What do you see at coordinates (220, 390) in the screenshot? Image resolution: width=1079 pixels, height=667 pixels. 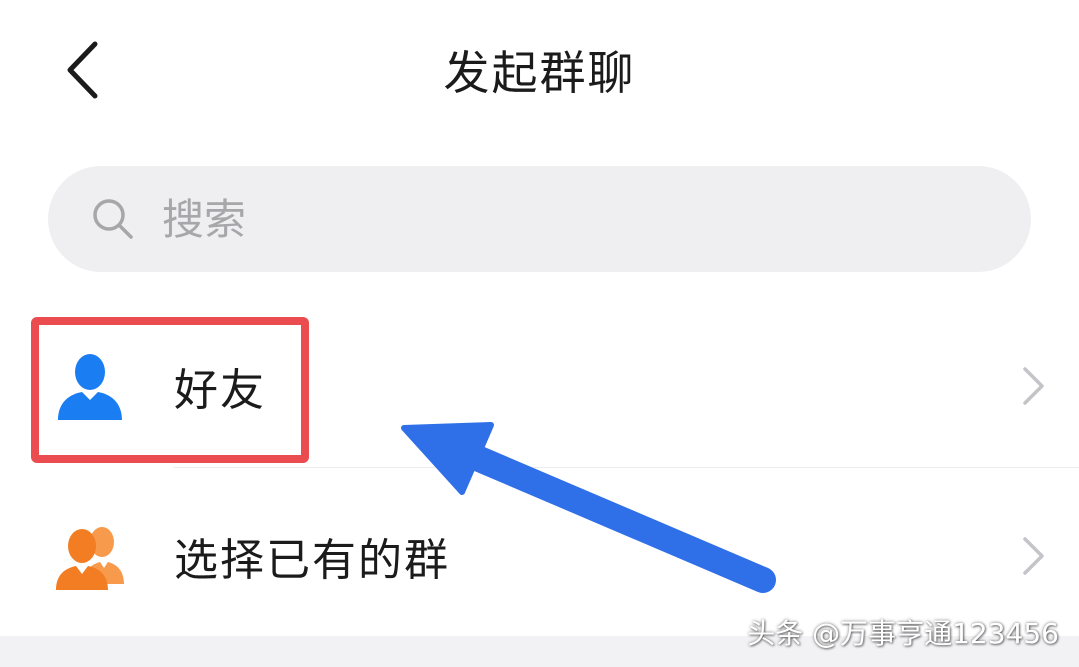 I see `list-item-label: 好友` at bounding box center [220, 390].